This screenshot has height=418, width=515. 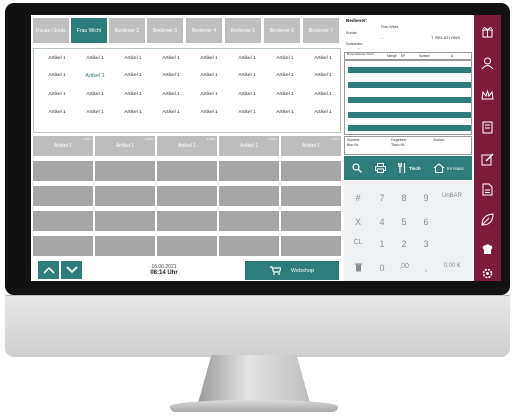 What do you see at coordinates (358, 222) in the screenshot?
I see `keypad-key: X` at bounding box center [358, 222].